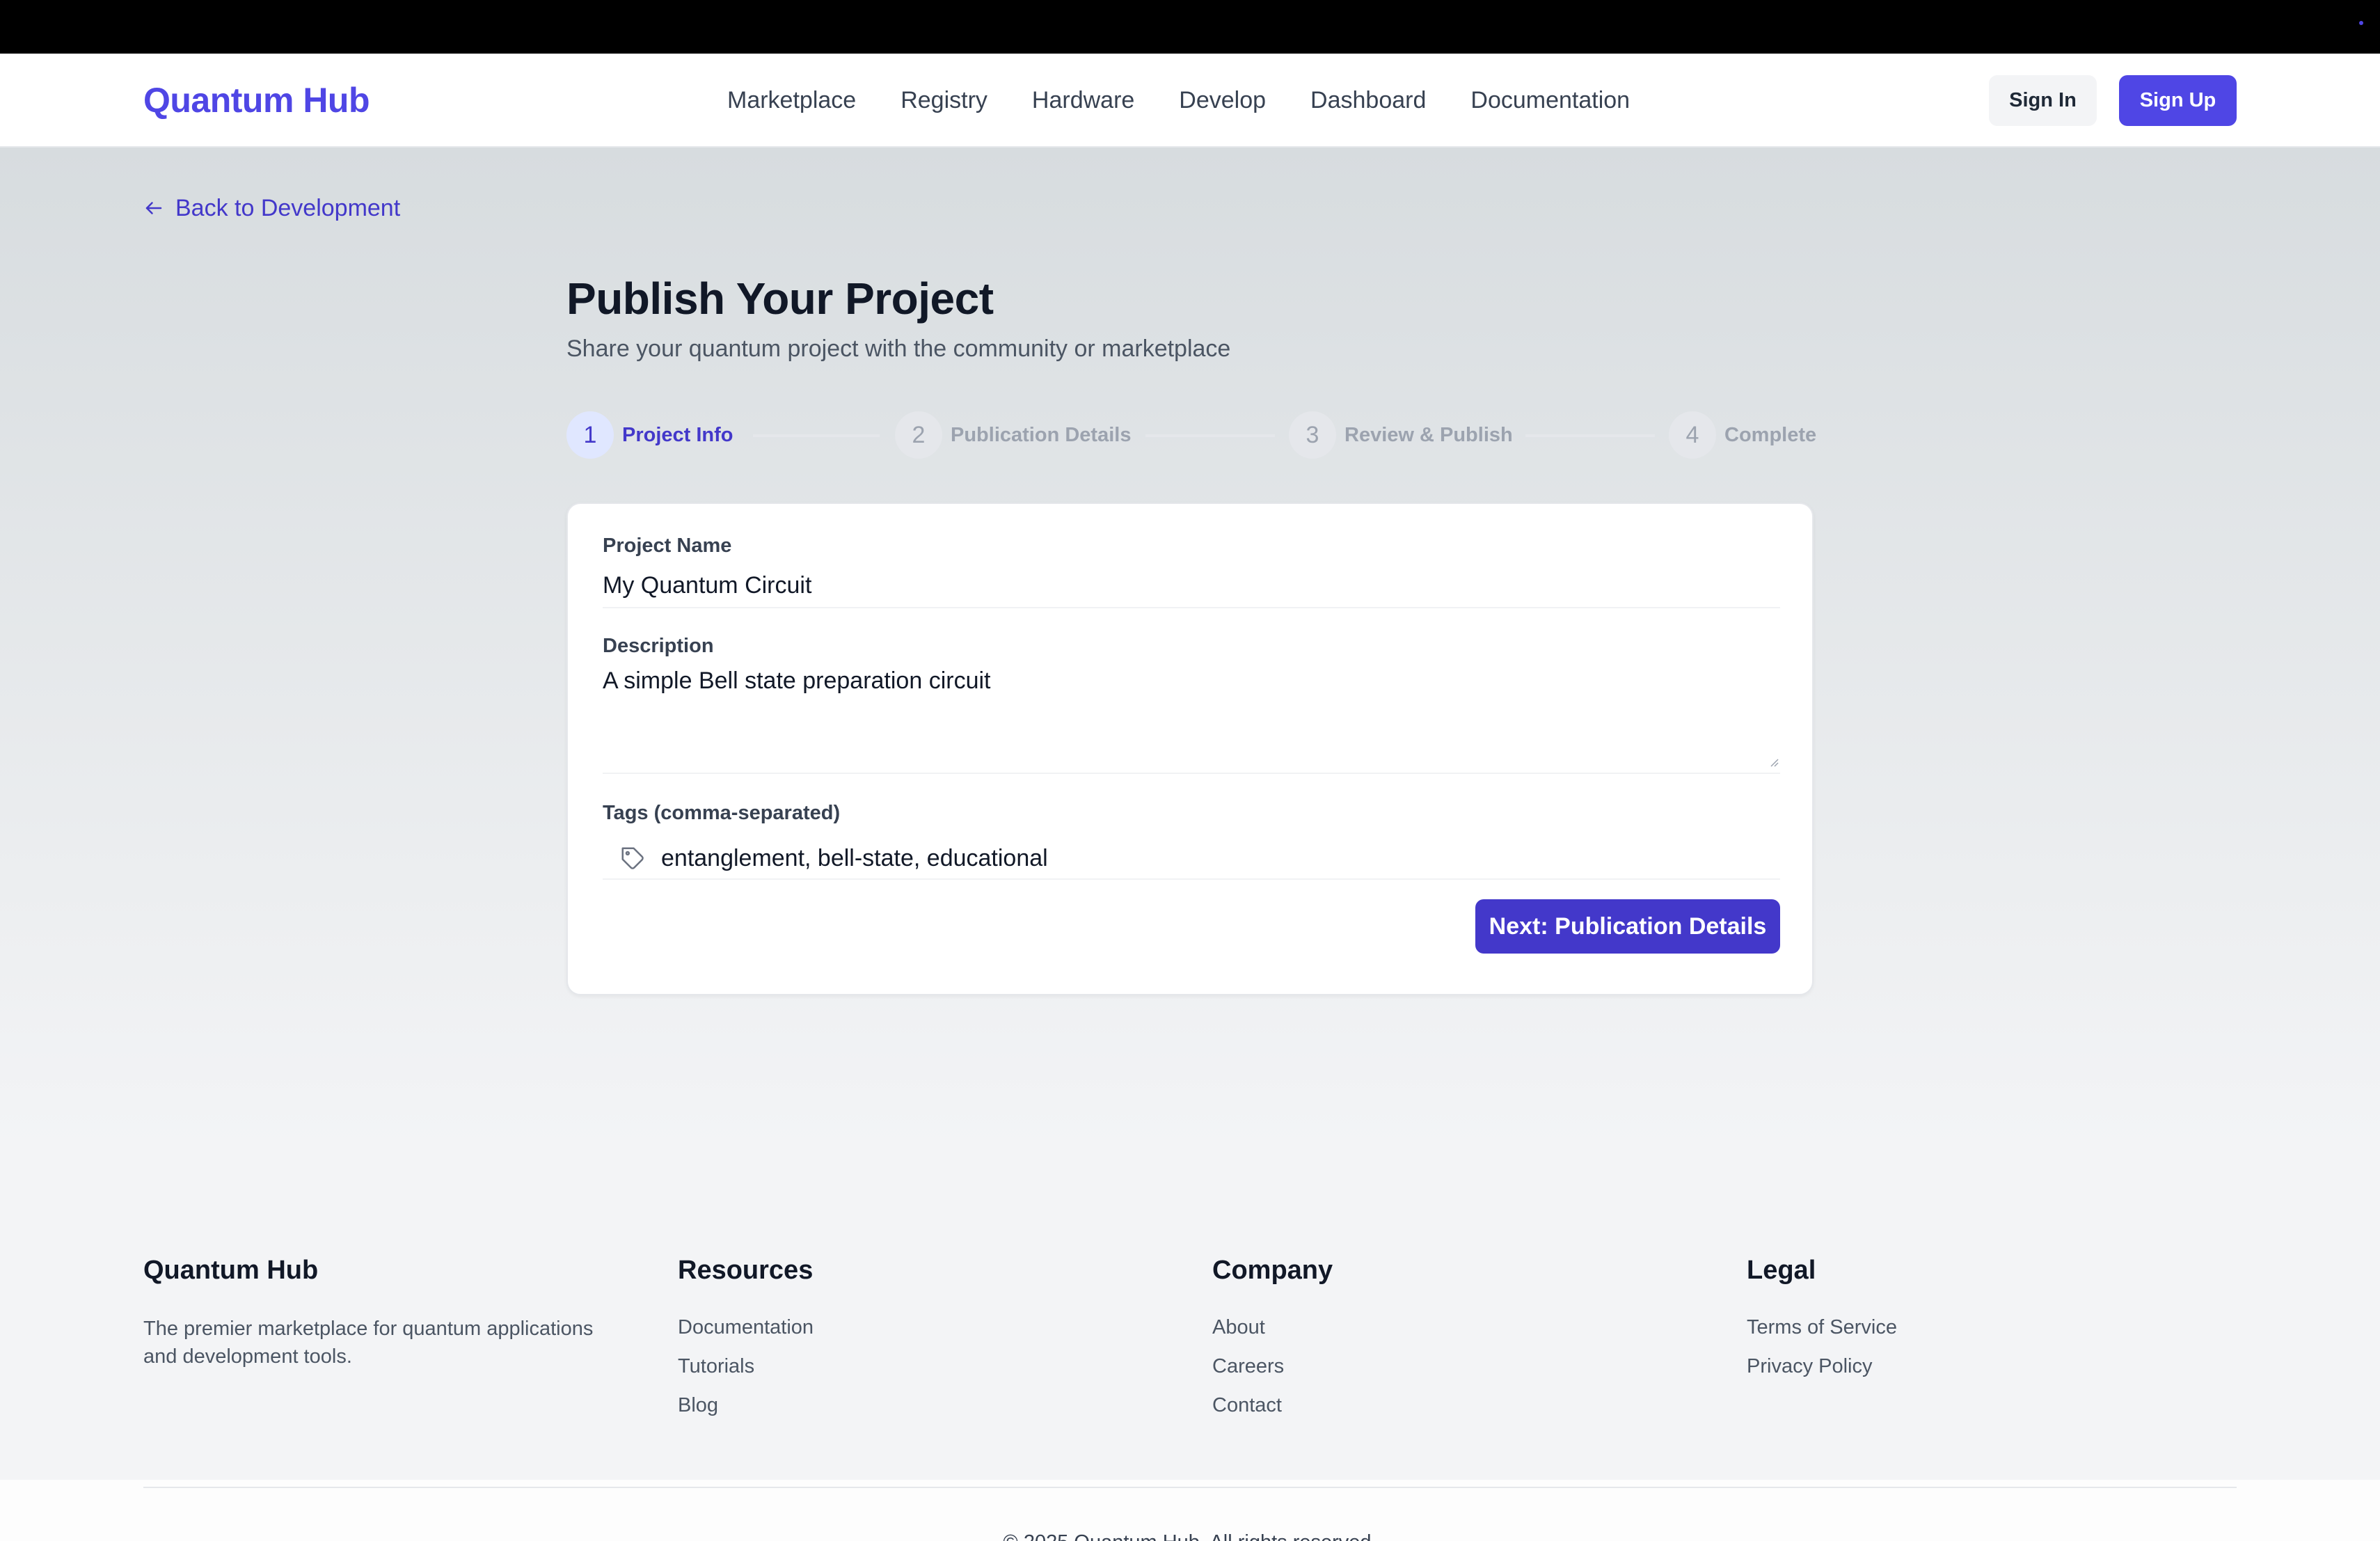  I want to click on step-number: 1, so click(590, 435).